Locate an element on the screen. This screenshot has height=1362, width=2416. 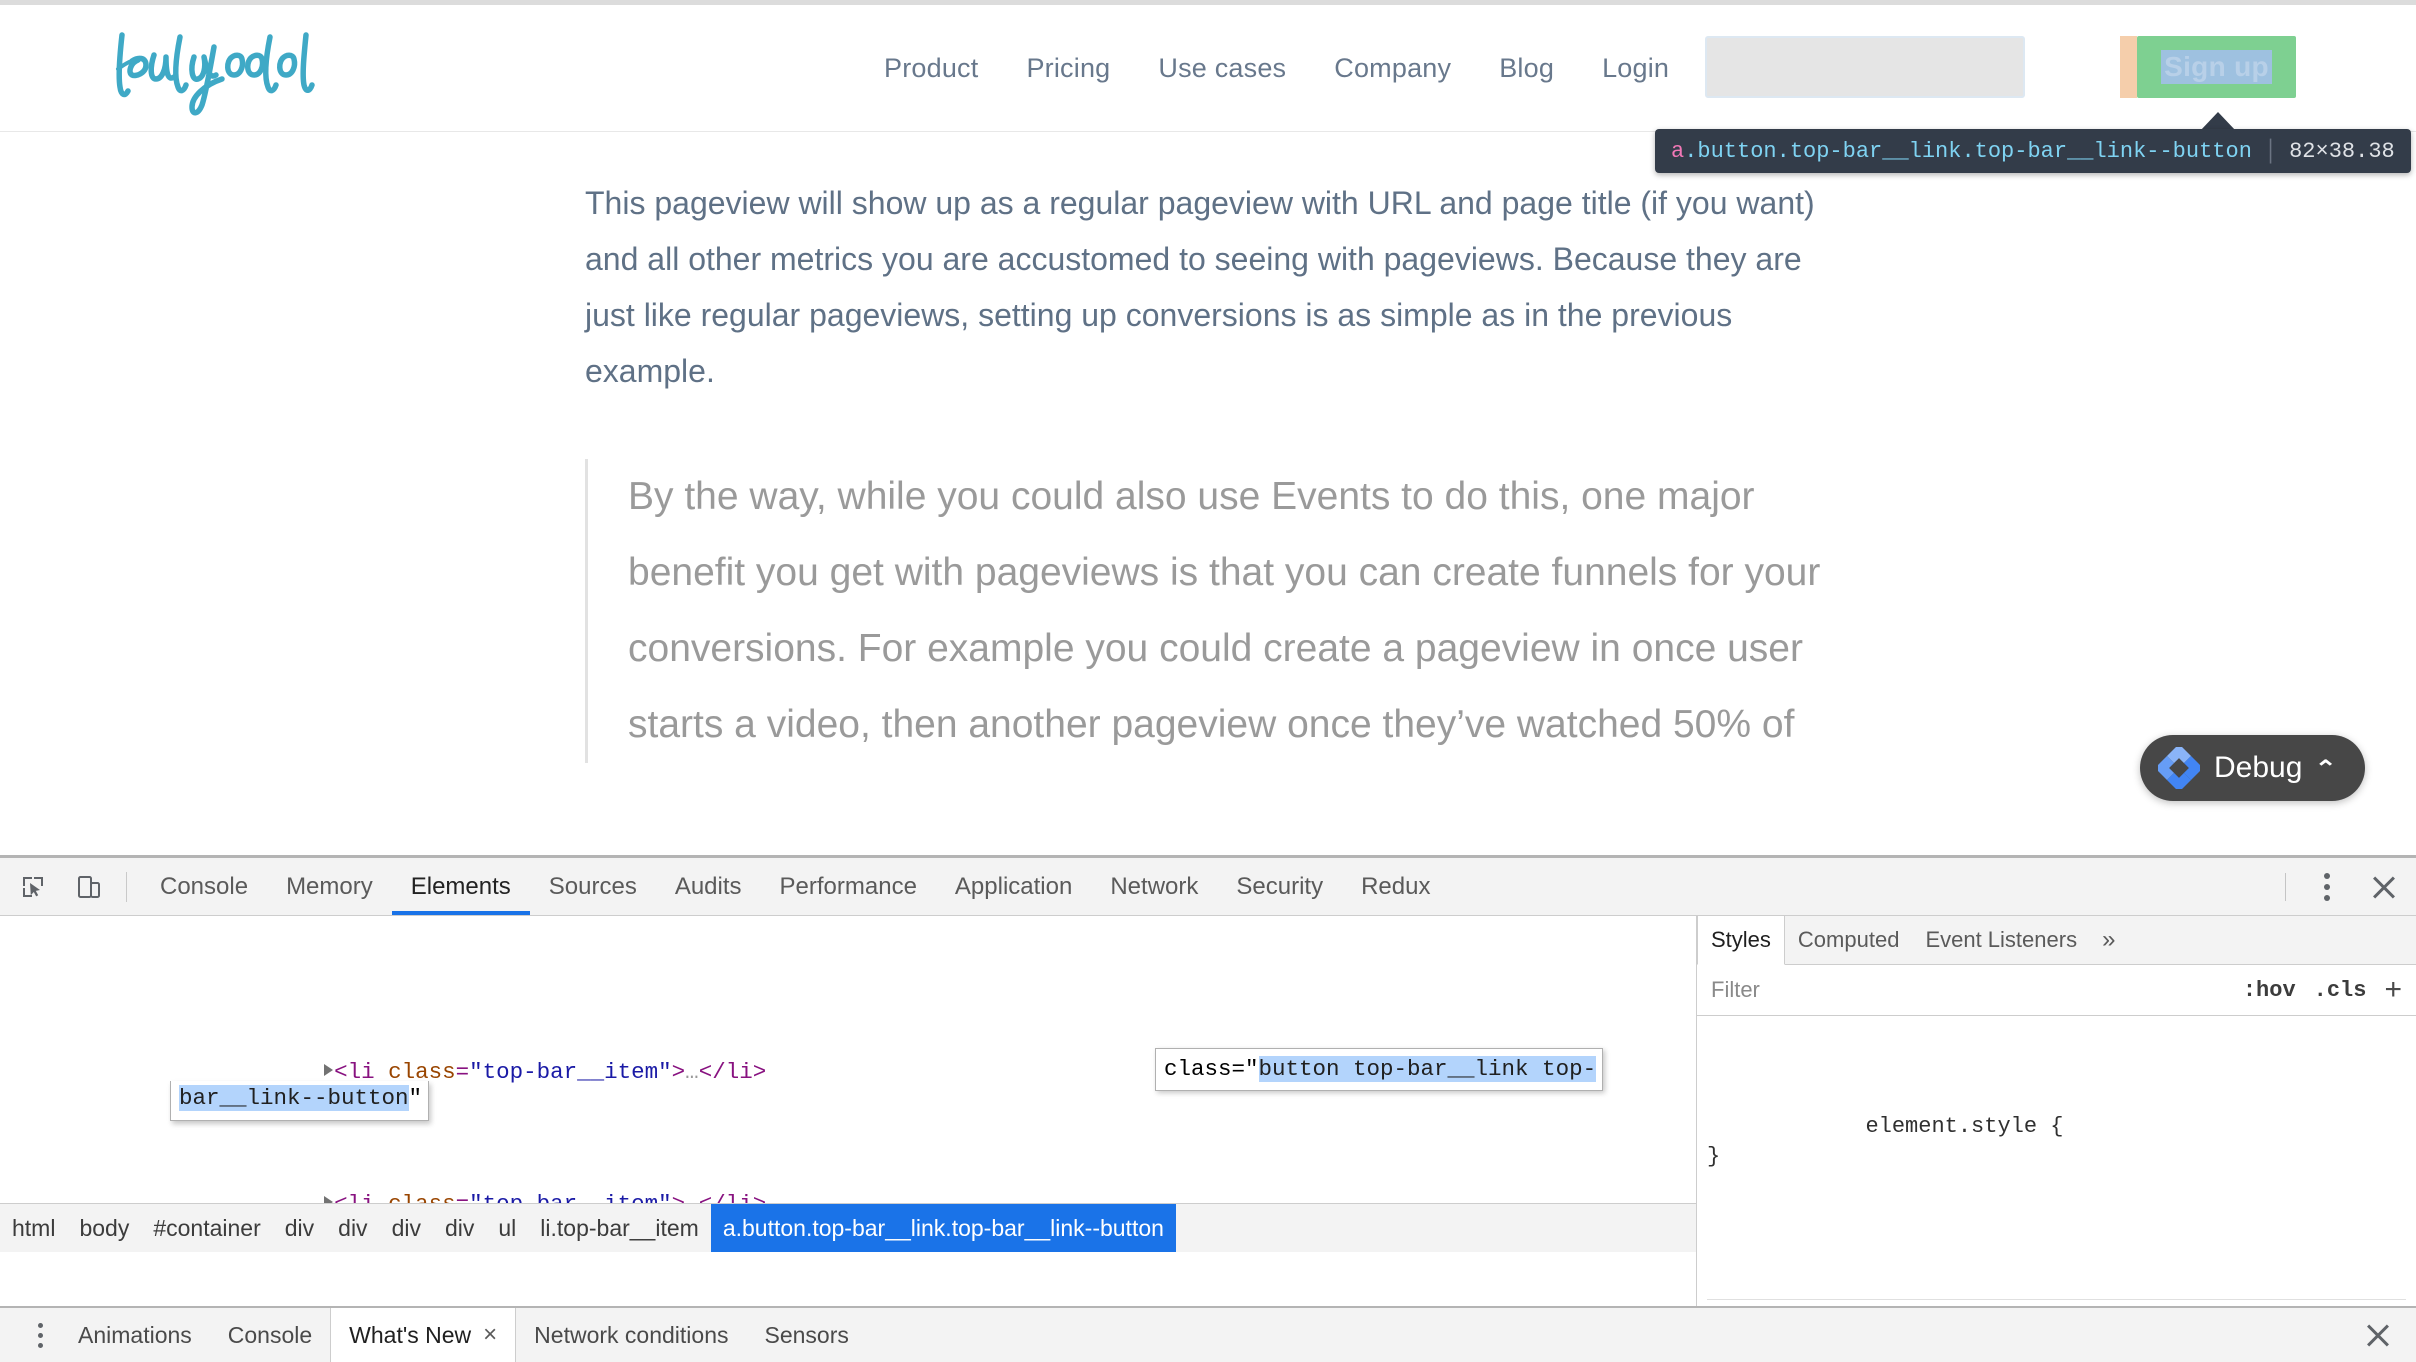
debug-button-label: Debug is located at coordinates (2258, 767).